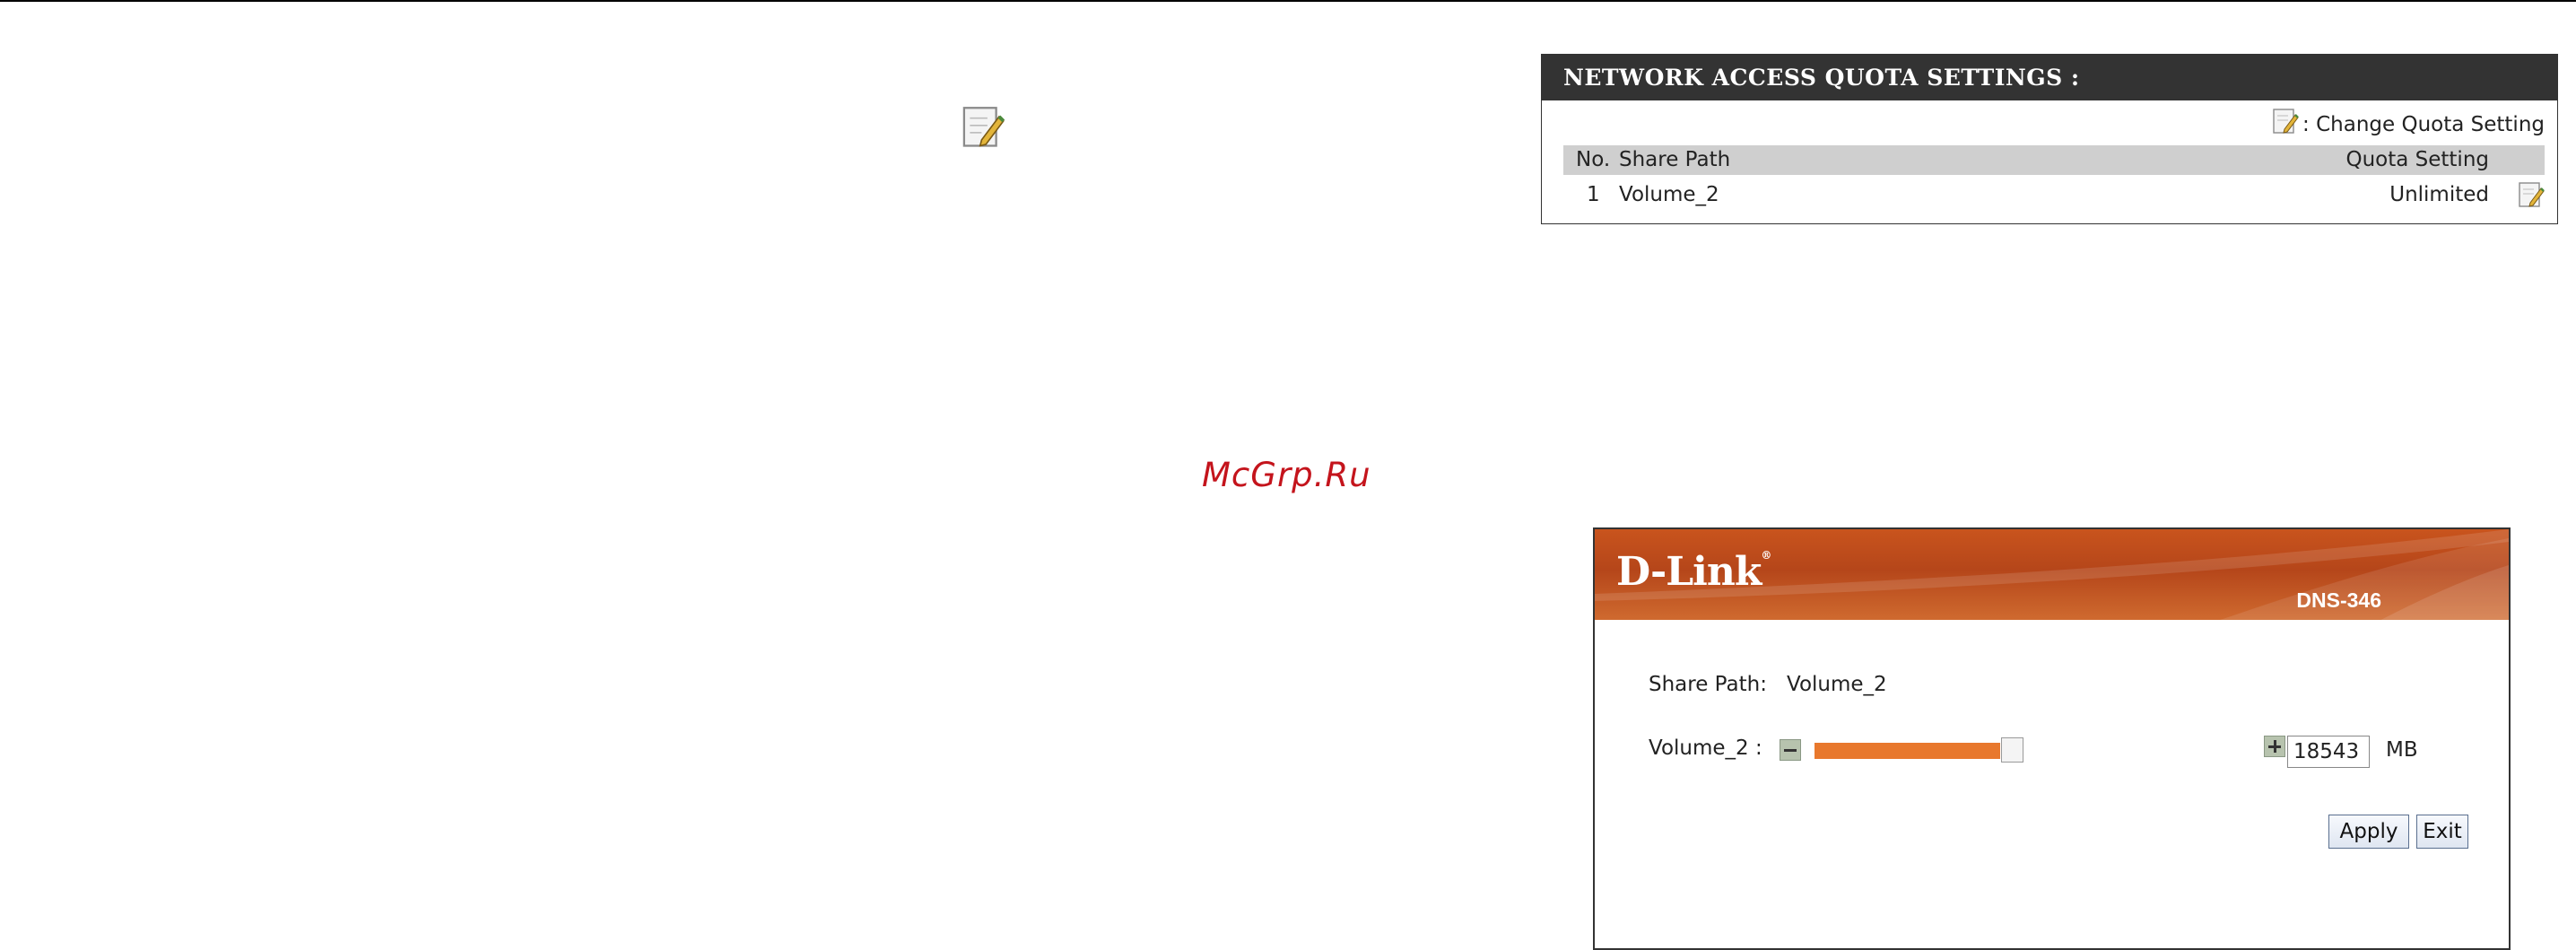  I want to click on quota-slider, so click(1918, 751).